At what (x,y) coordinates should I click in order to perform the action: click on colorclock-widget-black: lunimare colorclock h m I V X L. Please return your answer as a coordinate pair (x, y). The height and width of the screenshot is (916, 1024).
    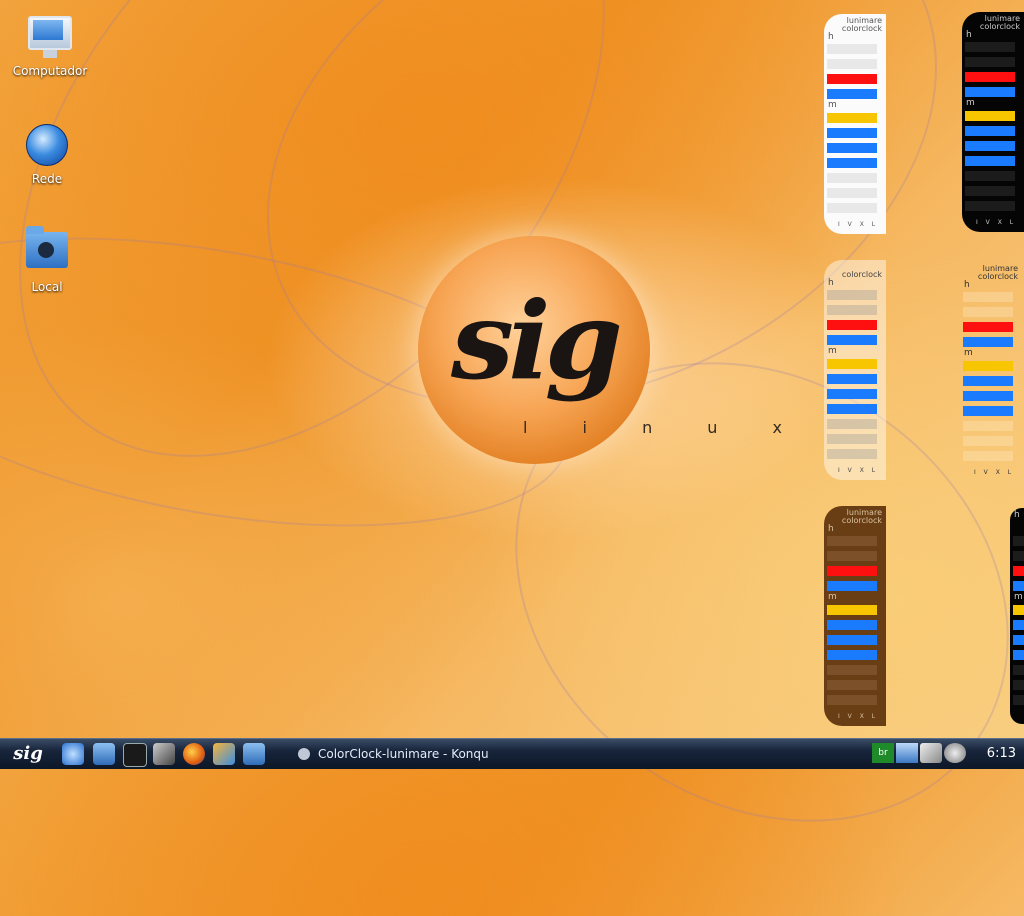
    Looking at the image, I should click on (993, 122).